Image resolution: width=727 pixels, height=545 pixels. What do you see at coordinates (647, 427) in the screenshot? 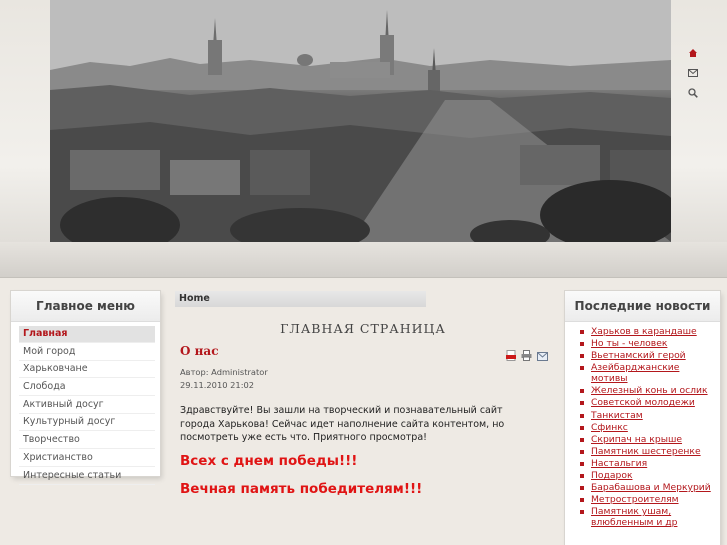
I see `news-link: Сфинкс` at bounding box center [647, 427].